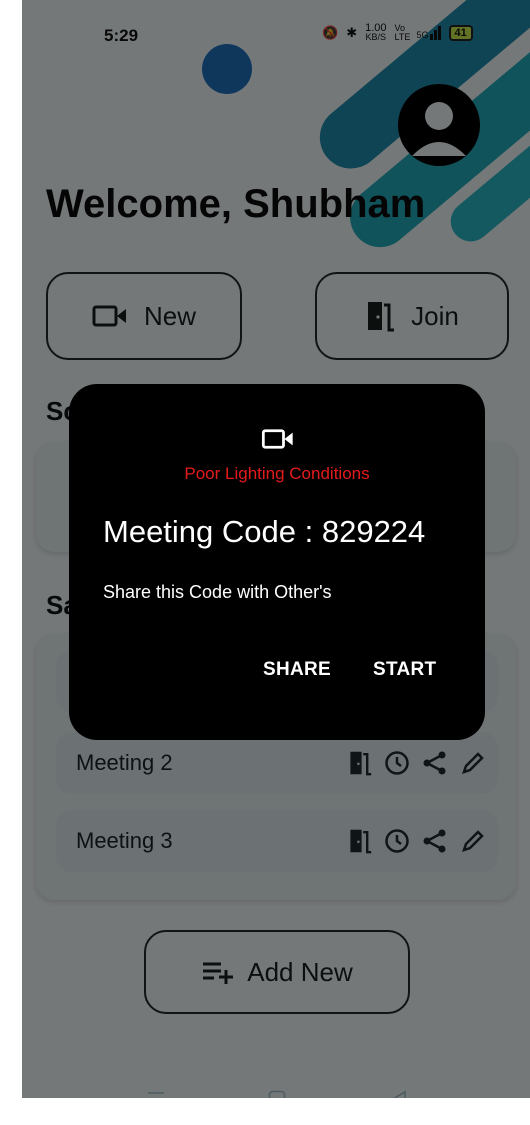 This screenshot has height=1125, width=530. What do you see at coordinates (264, 531) in the screenshot?
I see `meeting-code: Meeting Code : 829224` at bounding box center [264, 531].